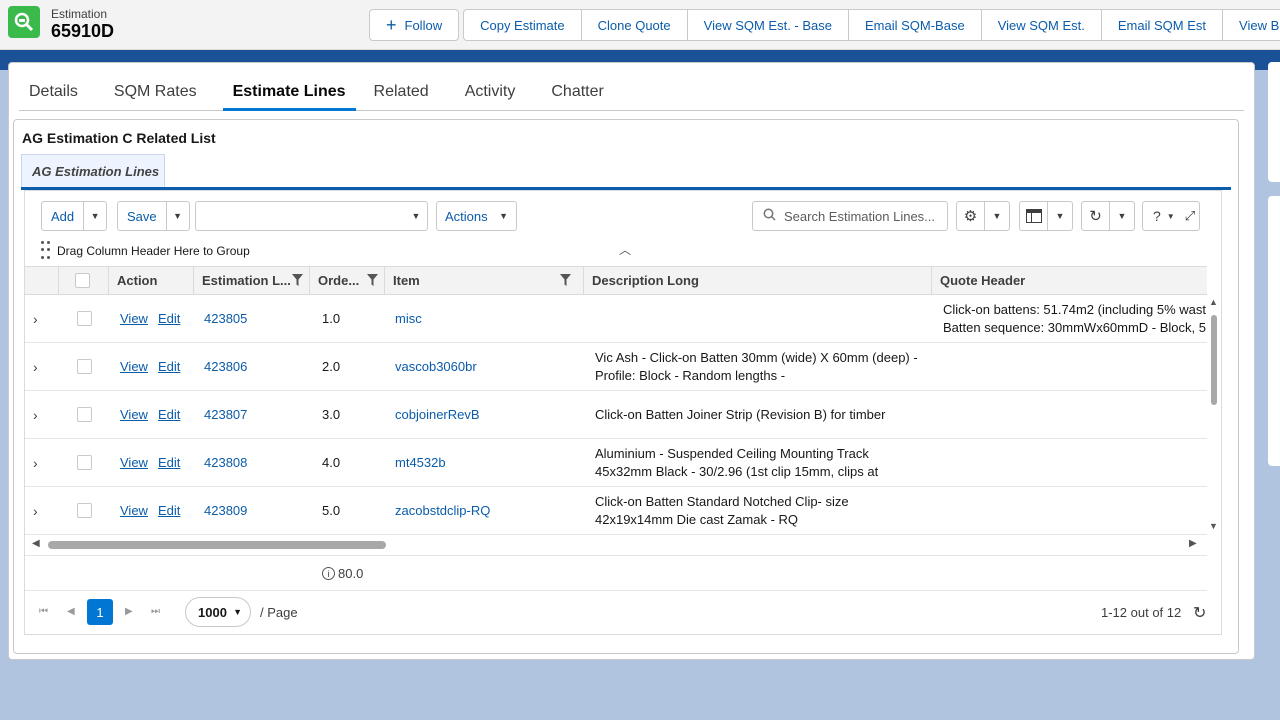 The width and height of the screenshot is (1280, 720). I want to click on expand-icon: ⤢, so click(1190, 216).